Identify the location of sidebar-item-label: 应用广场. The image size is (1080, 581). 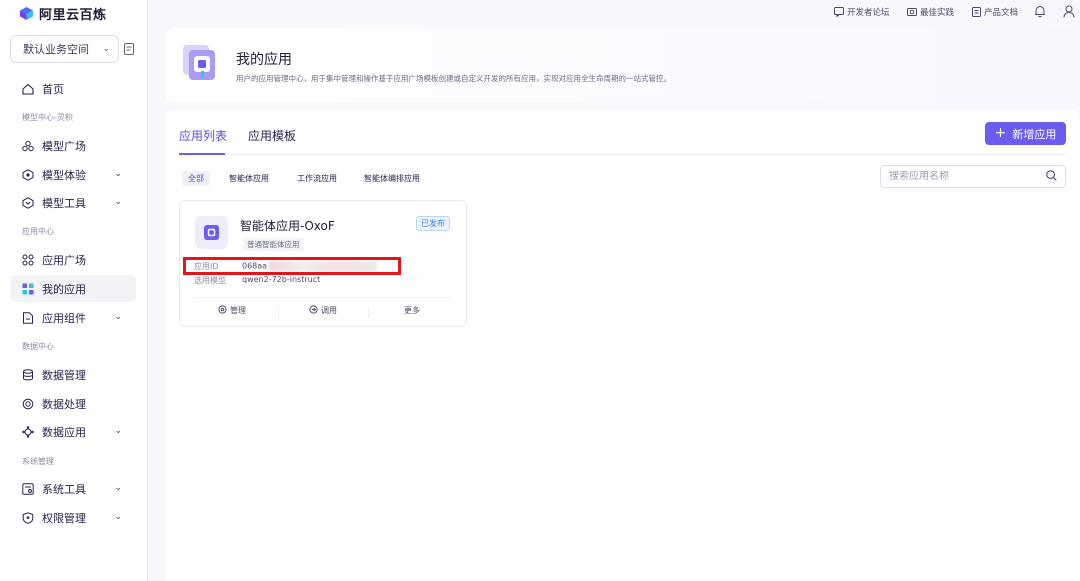
(64, 260).